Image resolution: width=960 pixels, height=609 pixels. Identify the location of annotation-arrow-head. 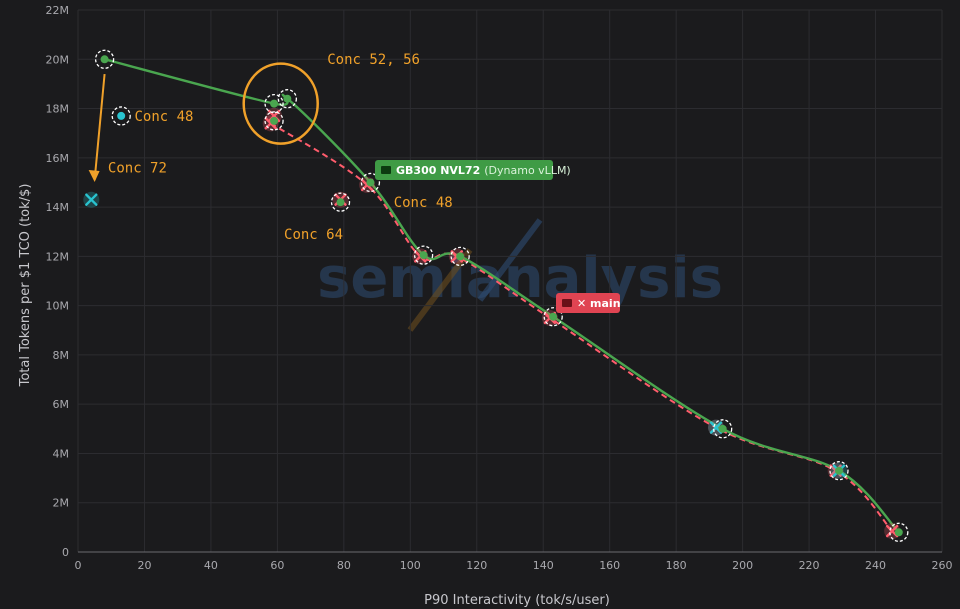
(94, 175).